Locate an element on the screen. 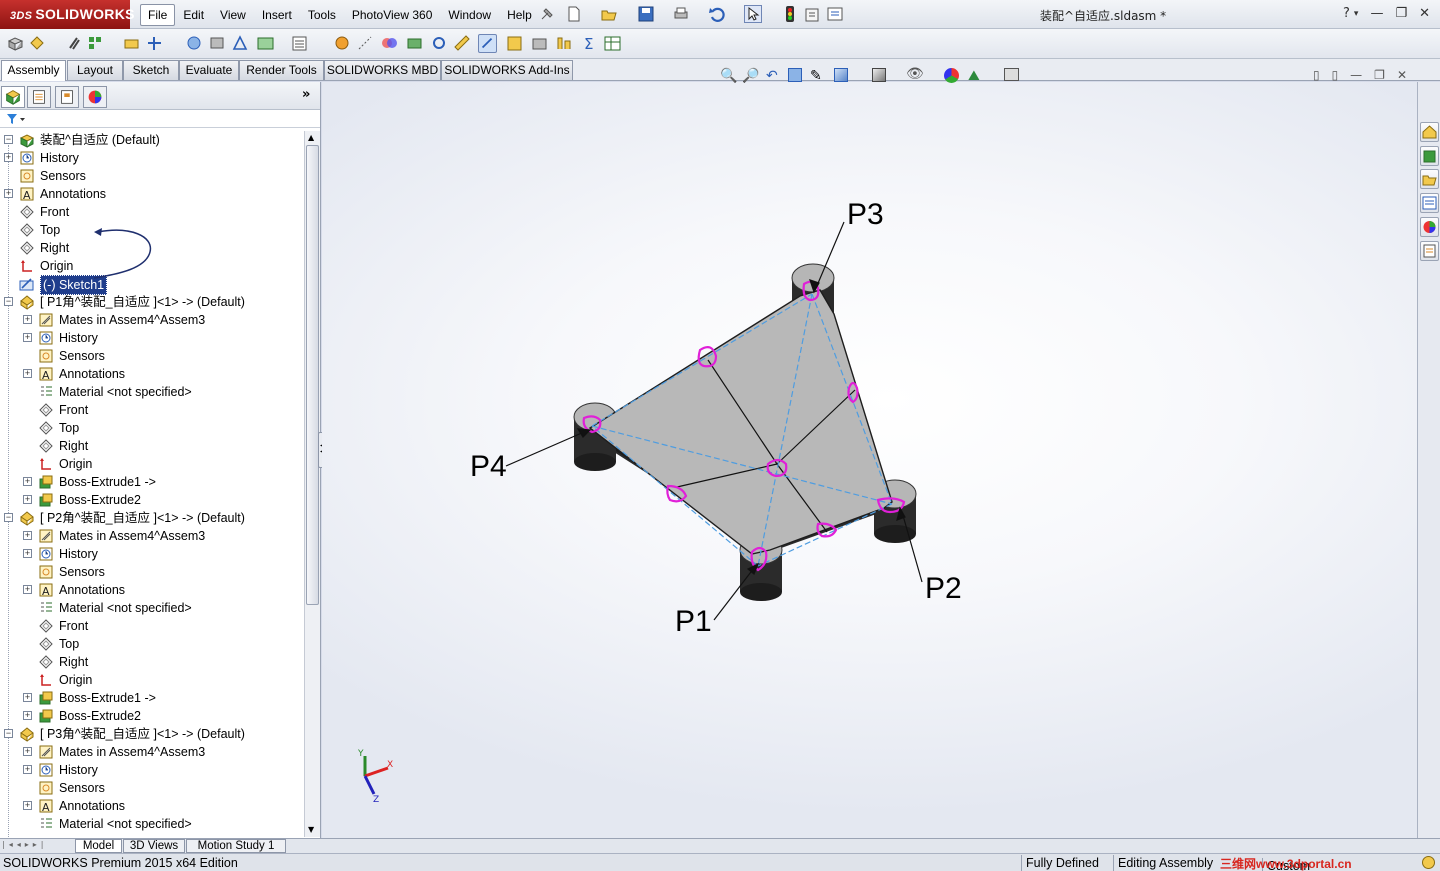 Image resolution: width=1440 pixels, height=871 pixels. open-folder-icon is located at coordinates (609, 14).